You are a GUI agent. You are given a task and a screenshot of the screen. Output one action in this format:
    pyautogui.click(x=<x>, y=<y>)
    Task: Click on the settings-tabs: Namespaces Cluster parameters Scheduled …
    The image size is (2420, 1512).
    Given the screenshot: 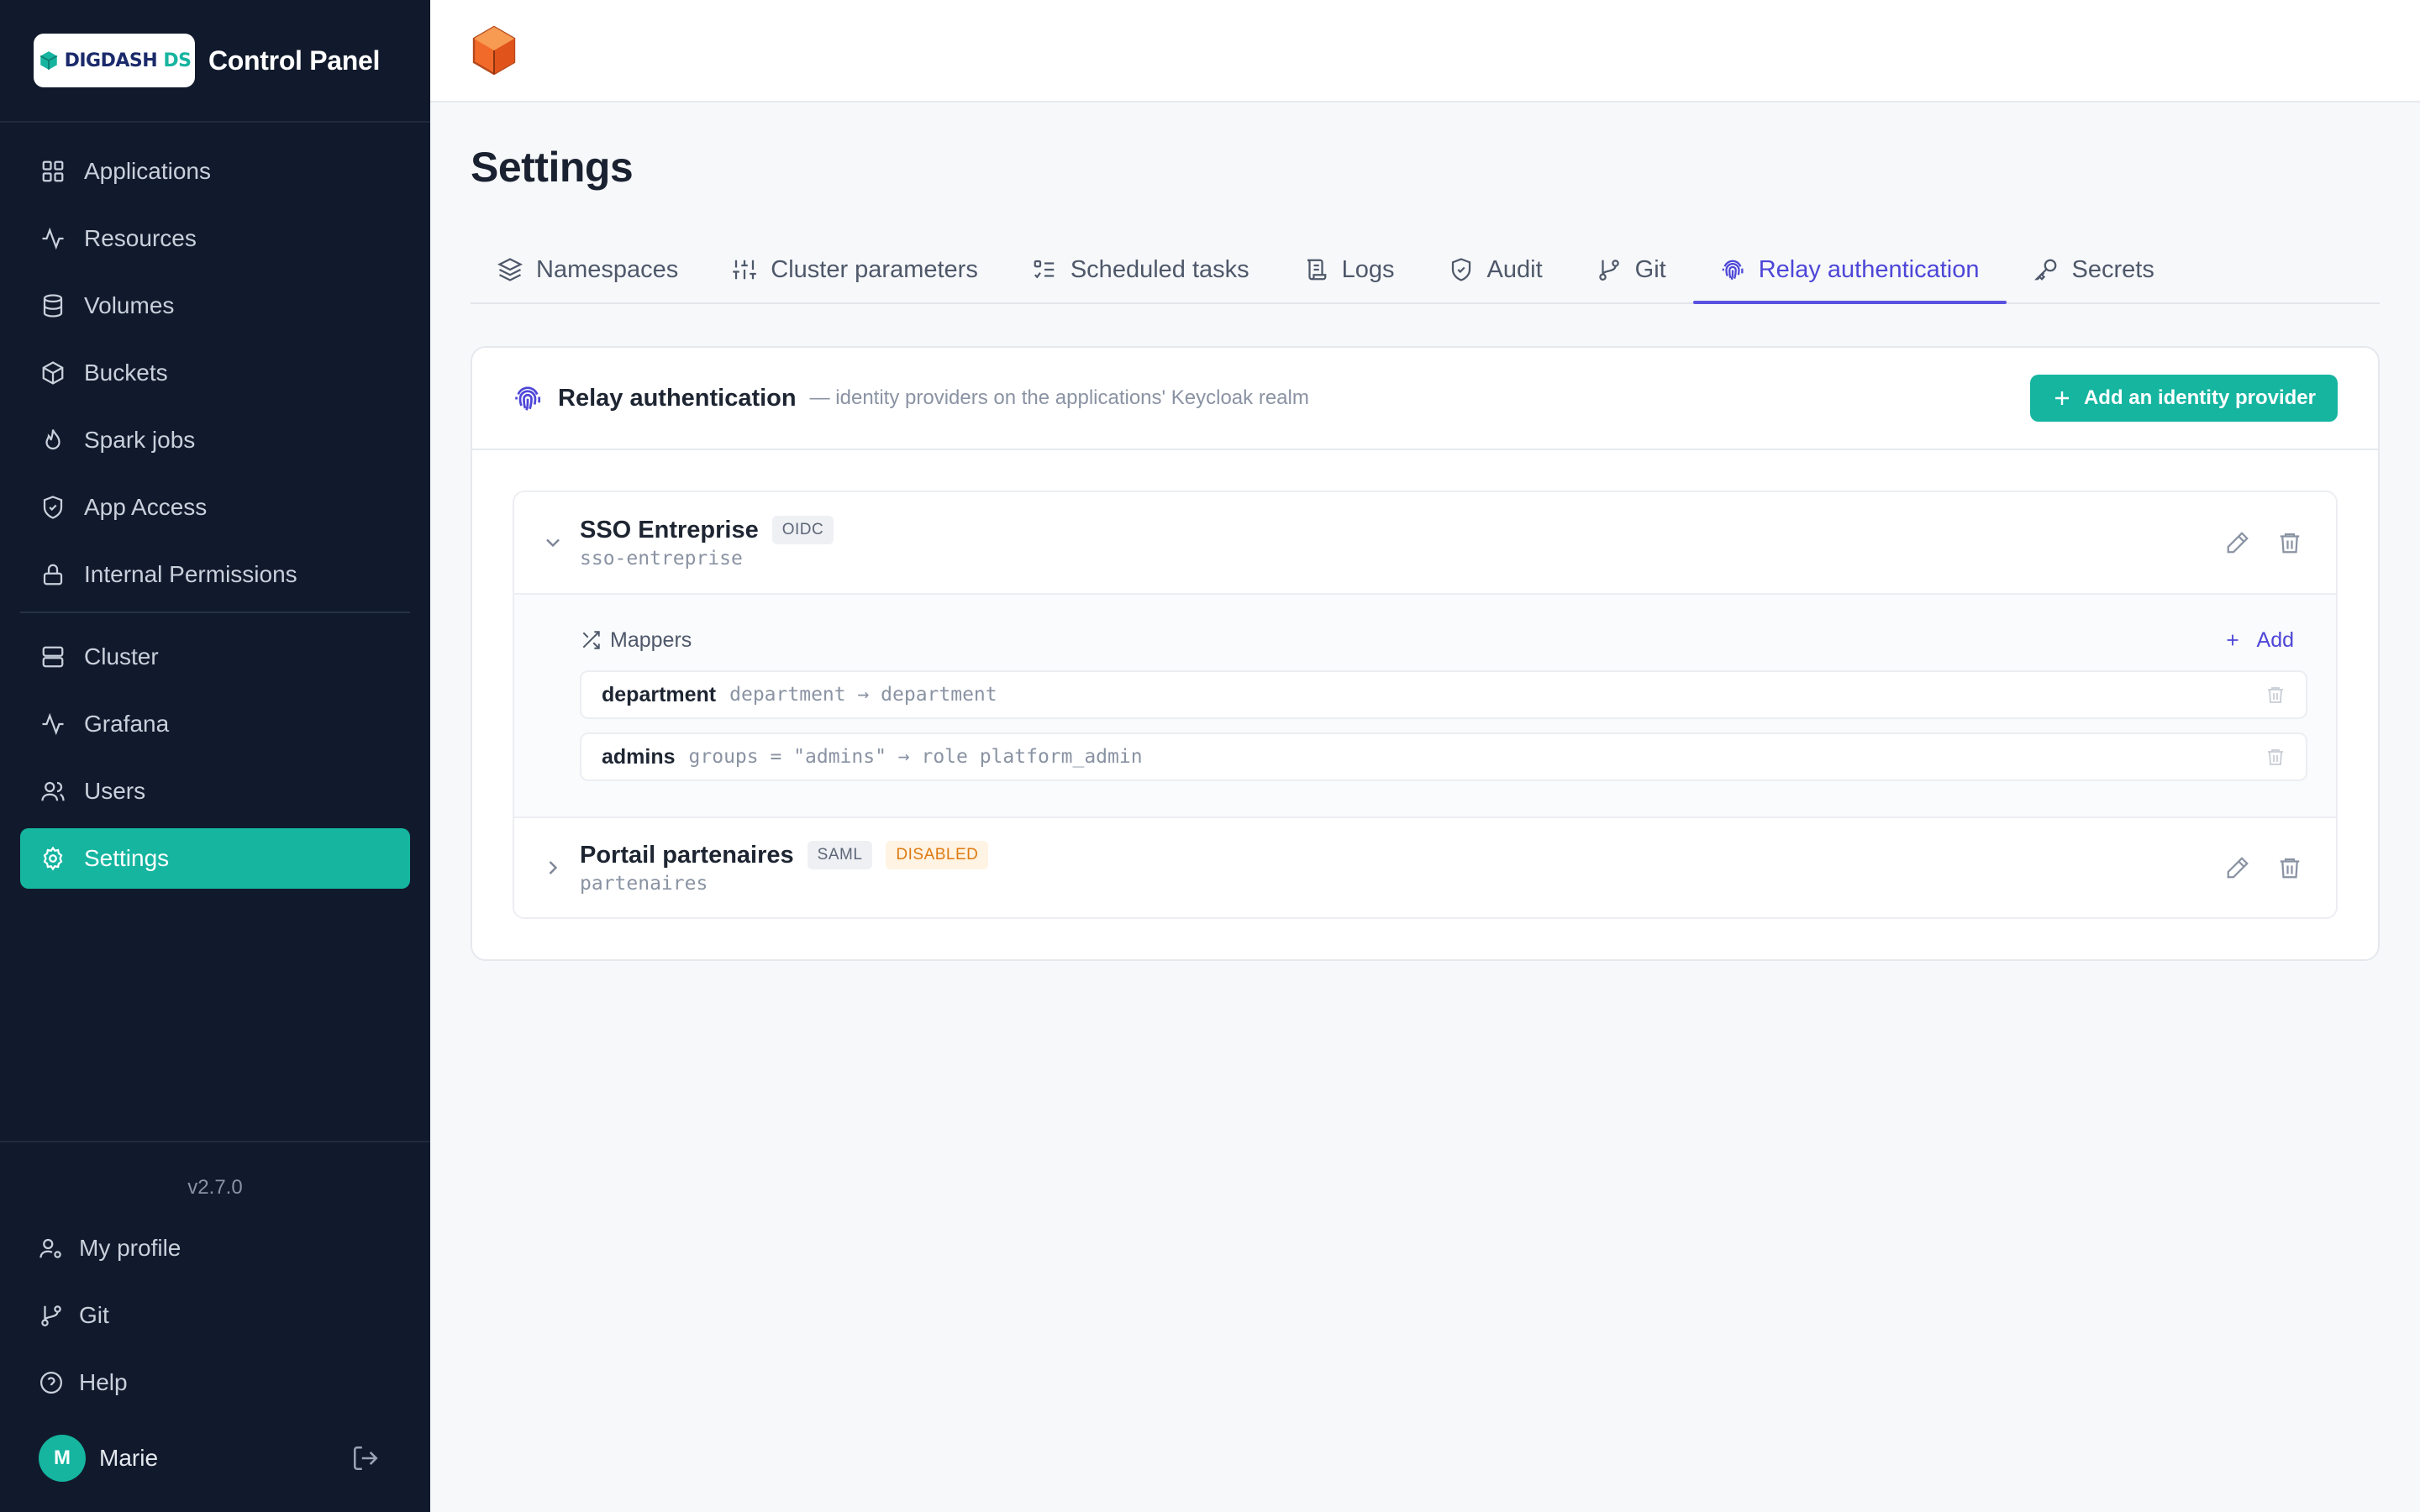 What is the action you would take?
    pyautogui.click(x=1425, y=270)
    